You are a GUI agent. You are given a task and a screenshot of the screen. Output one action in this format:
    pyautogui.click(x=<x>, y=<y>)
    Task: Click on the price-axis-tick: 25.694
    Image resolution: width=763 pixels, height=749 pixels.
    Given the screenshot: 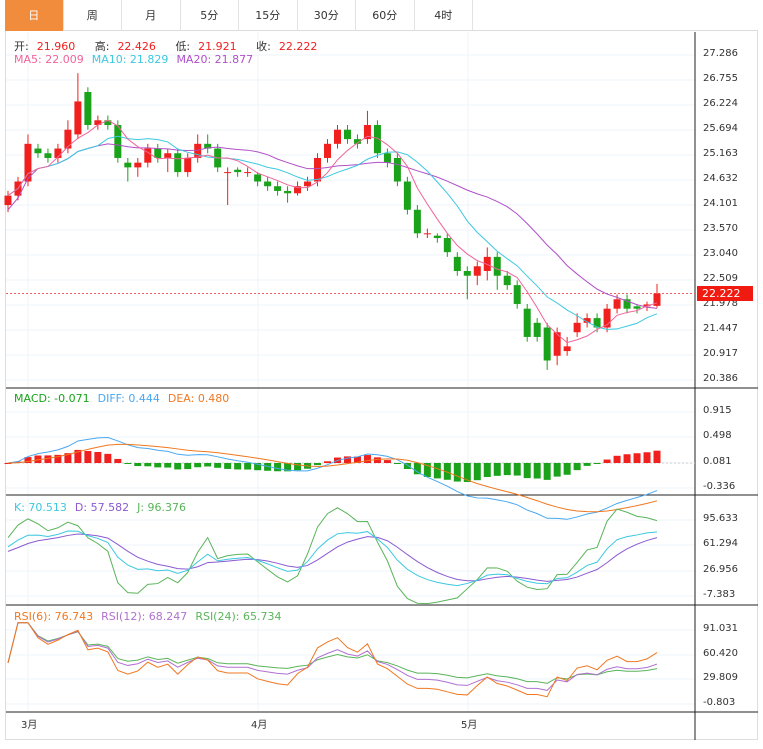 What is the action you would take?
    pyautogui.click(x=720, y=128)
    